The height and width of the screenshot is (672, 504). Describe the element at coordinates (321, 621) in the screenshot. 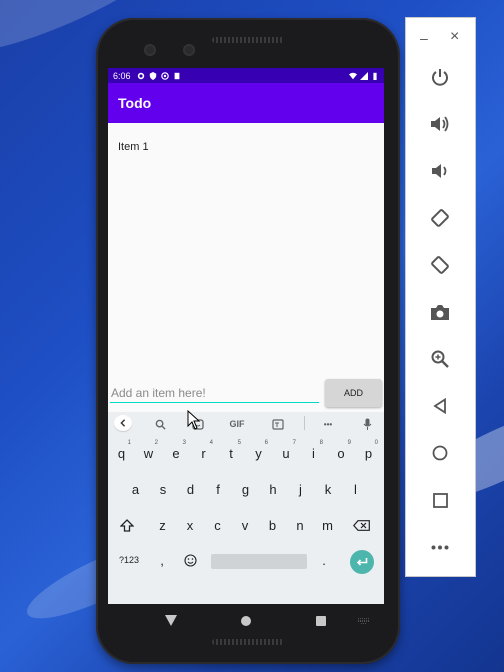

I see `nav-recents-icon` at that location.